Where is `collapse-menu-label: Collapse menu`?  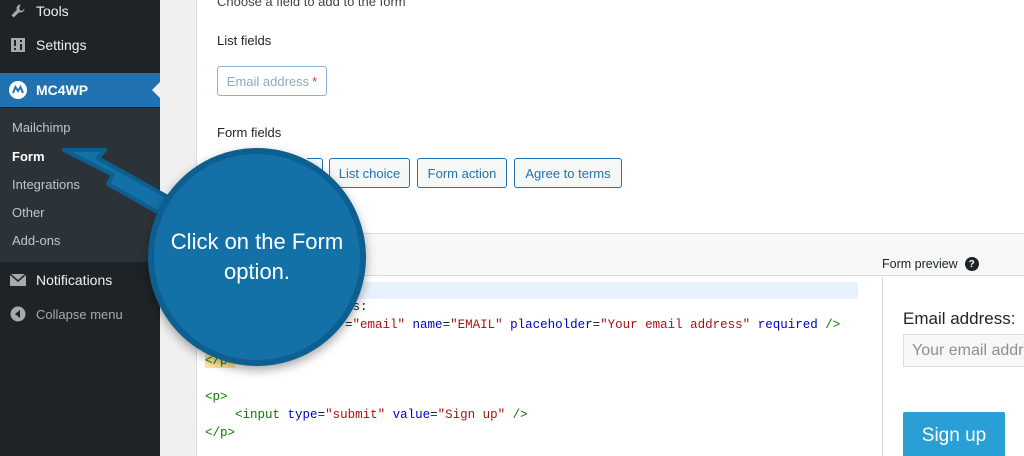
collapse-menu-label: Collapse menu is located at coordinates (79, 314).